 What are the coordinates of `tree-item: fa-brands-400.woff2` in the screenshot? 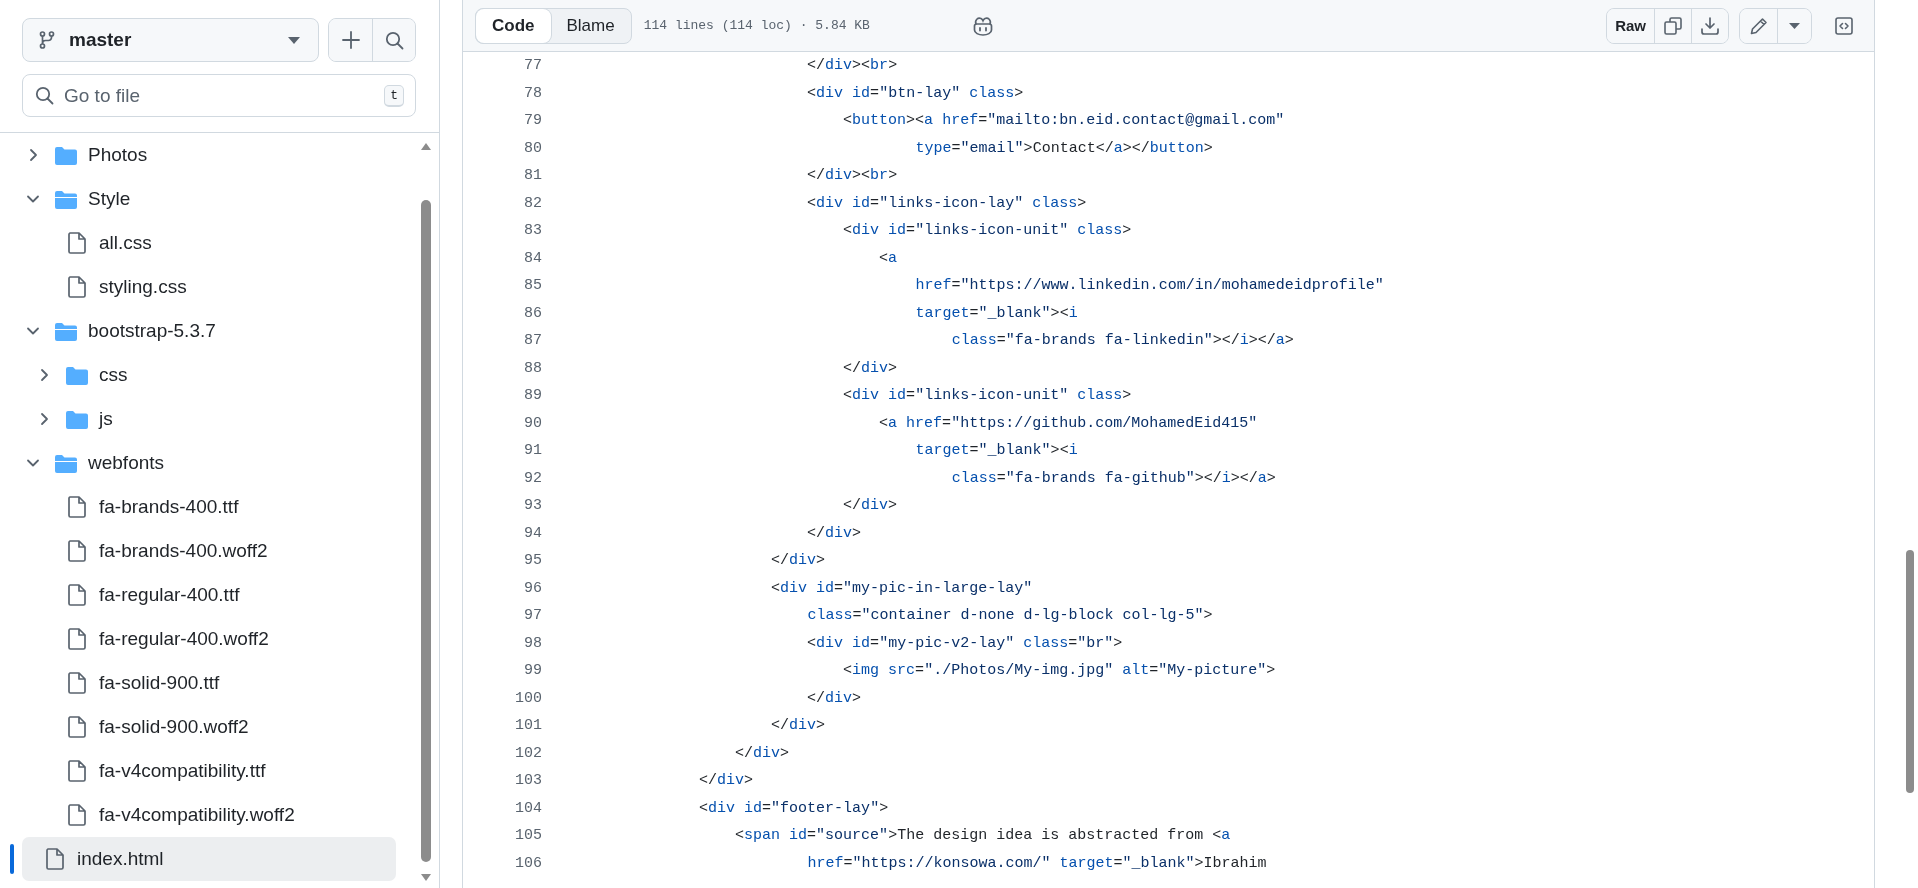 It's located at (209, 551).